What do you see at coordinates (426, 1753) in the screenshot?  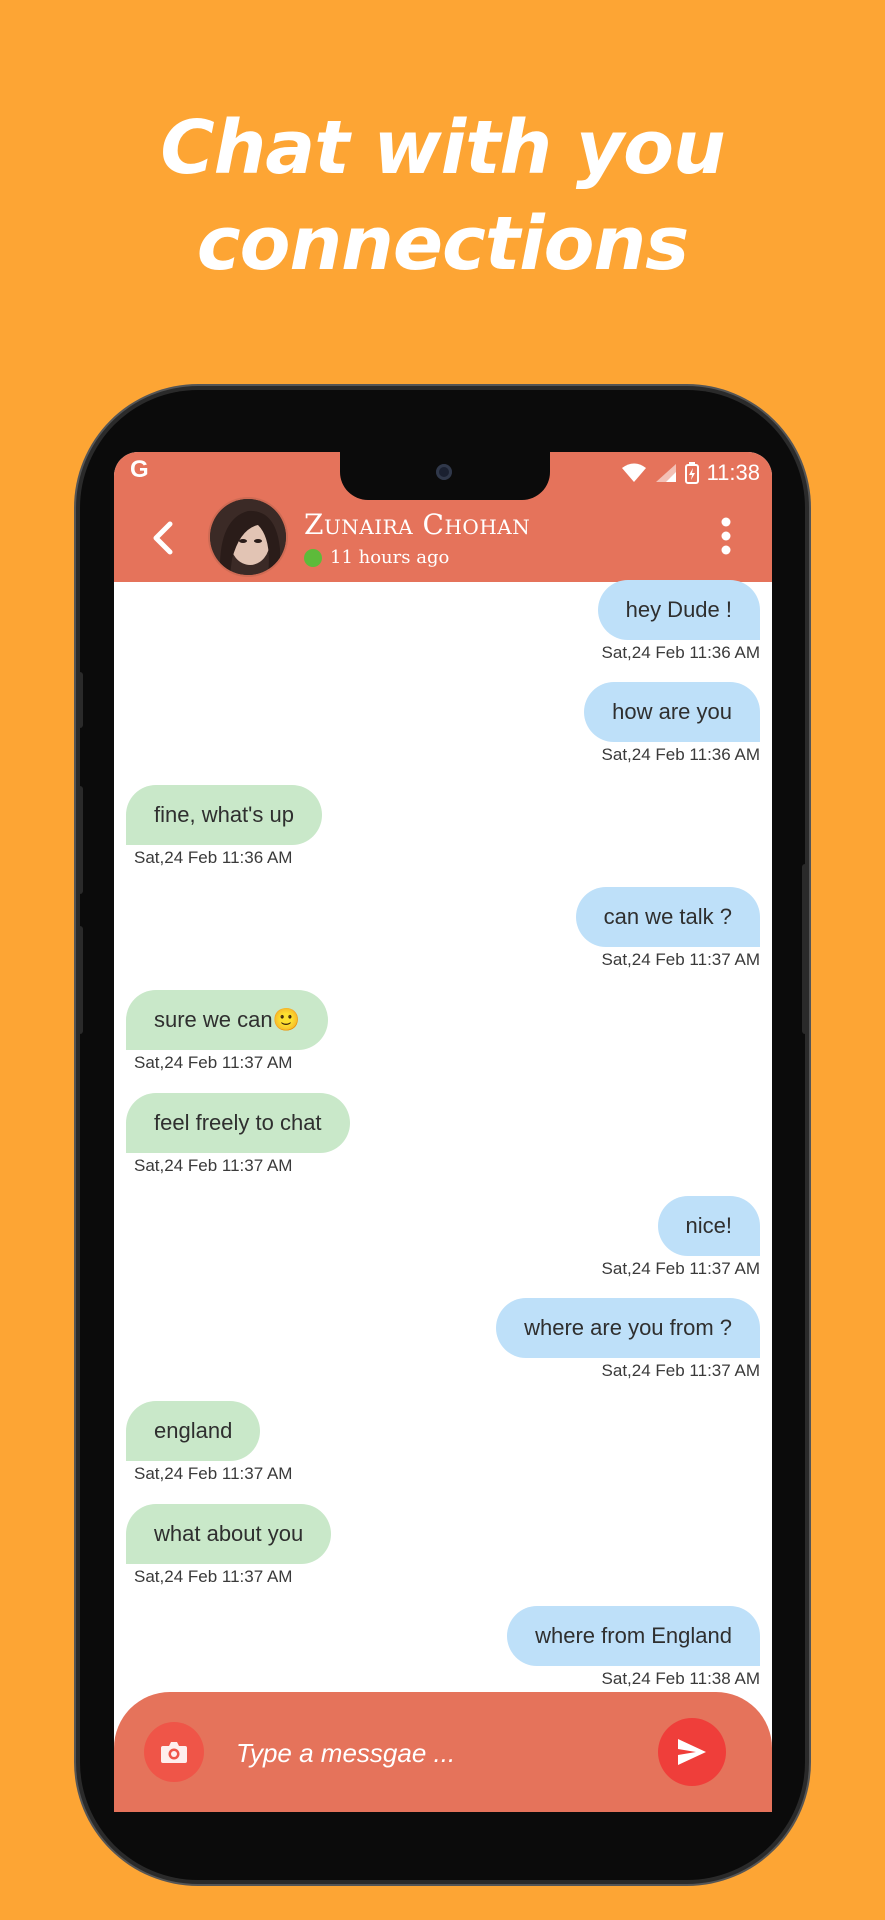 I see `message-input` at bounding box center [426, 1753].